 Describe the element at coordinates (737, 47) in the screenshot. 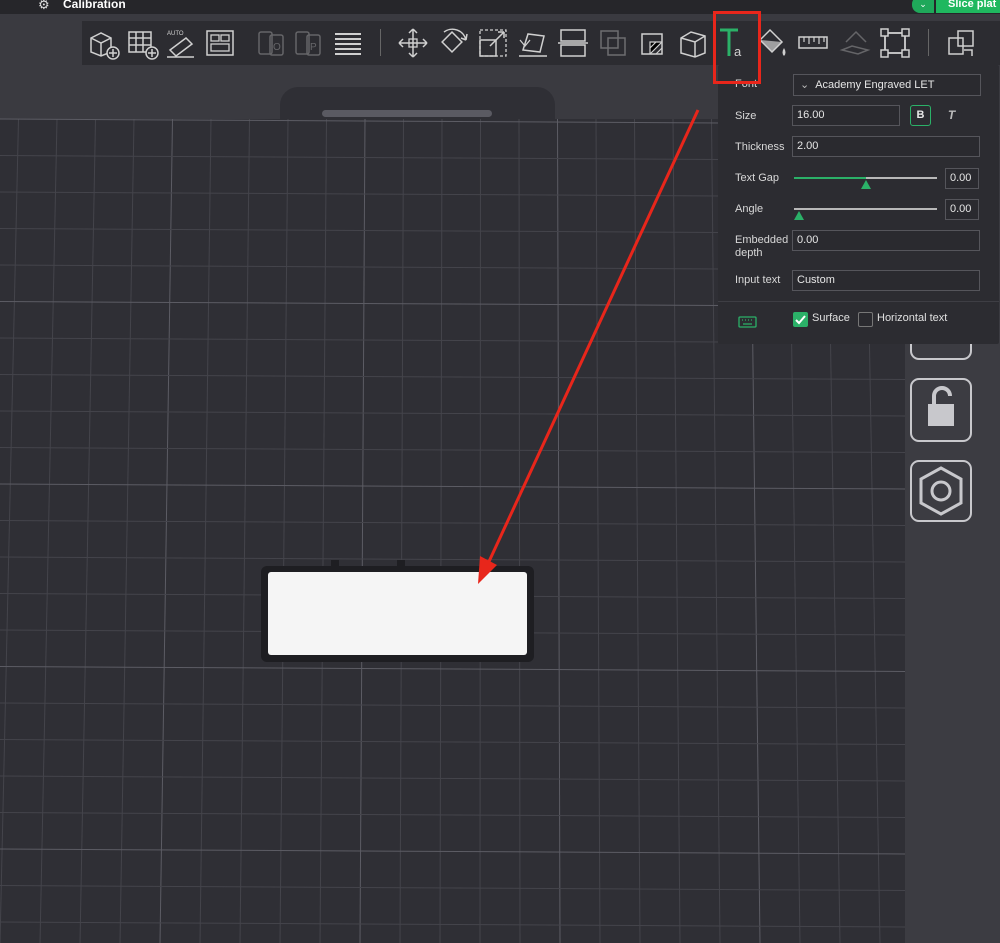

I see `highlight-box` at that location.